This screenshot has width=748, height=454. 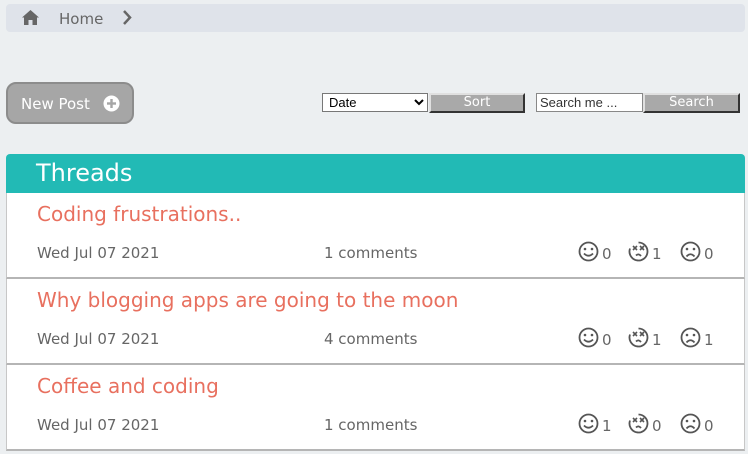 What do you see at coordinates (84, 173) in the screenshot?
I see `threads-title: Threads` at bounding box center [84, 173].